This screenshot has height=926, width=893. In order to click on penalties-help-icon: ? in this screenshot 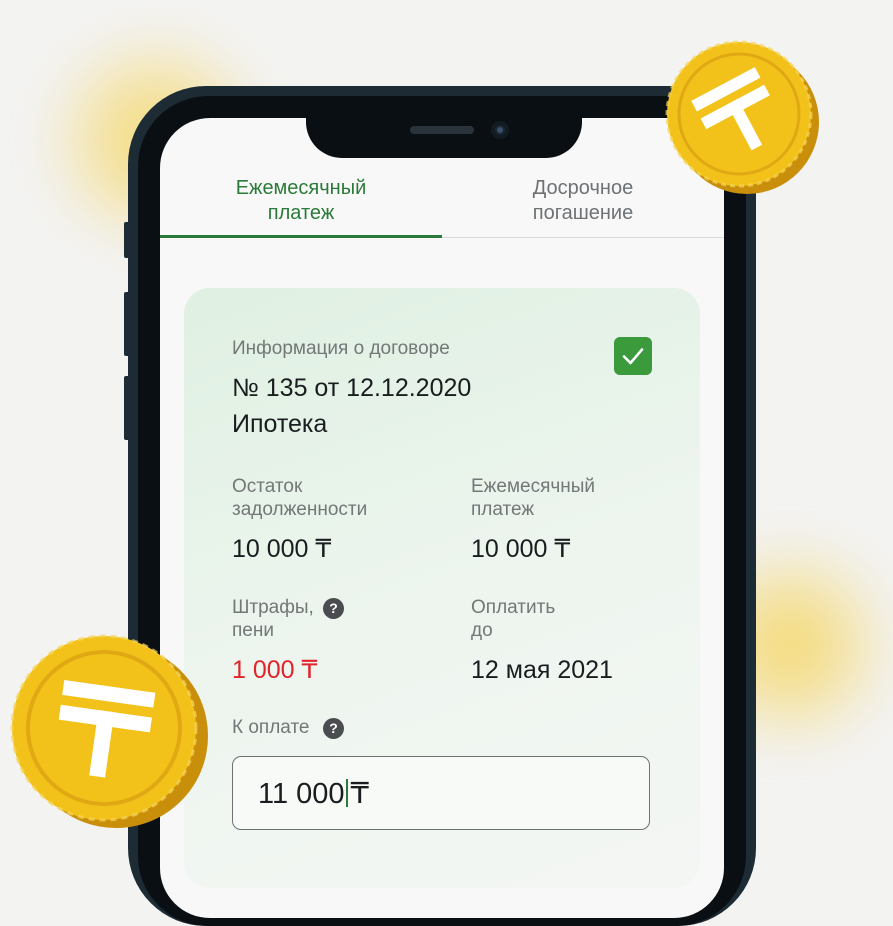, I will do `click(333, 608)`.